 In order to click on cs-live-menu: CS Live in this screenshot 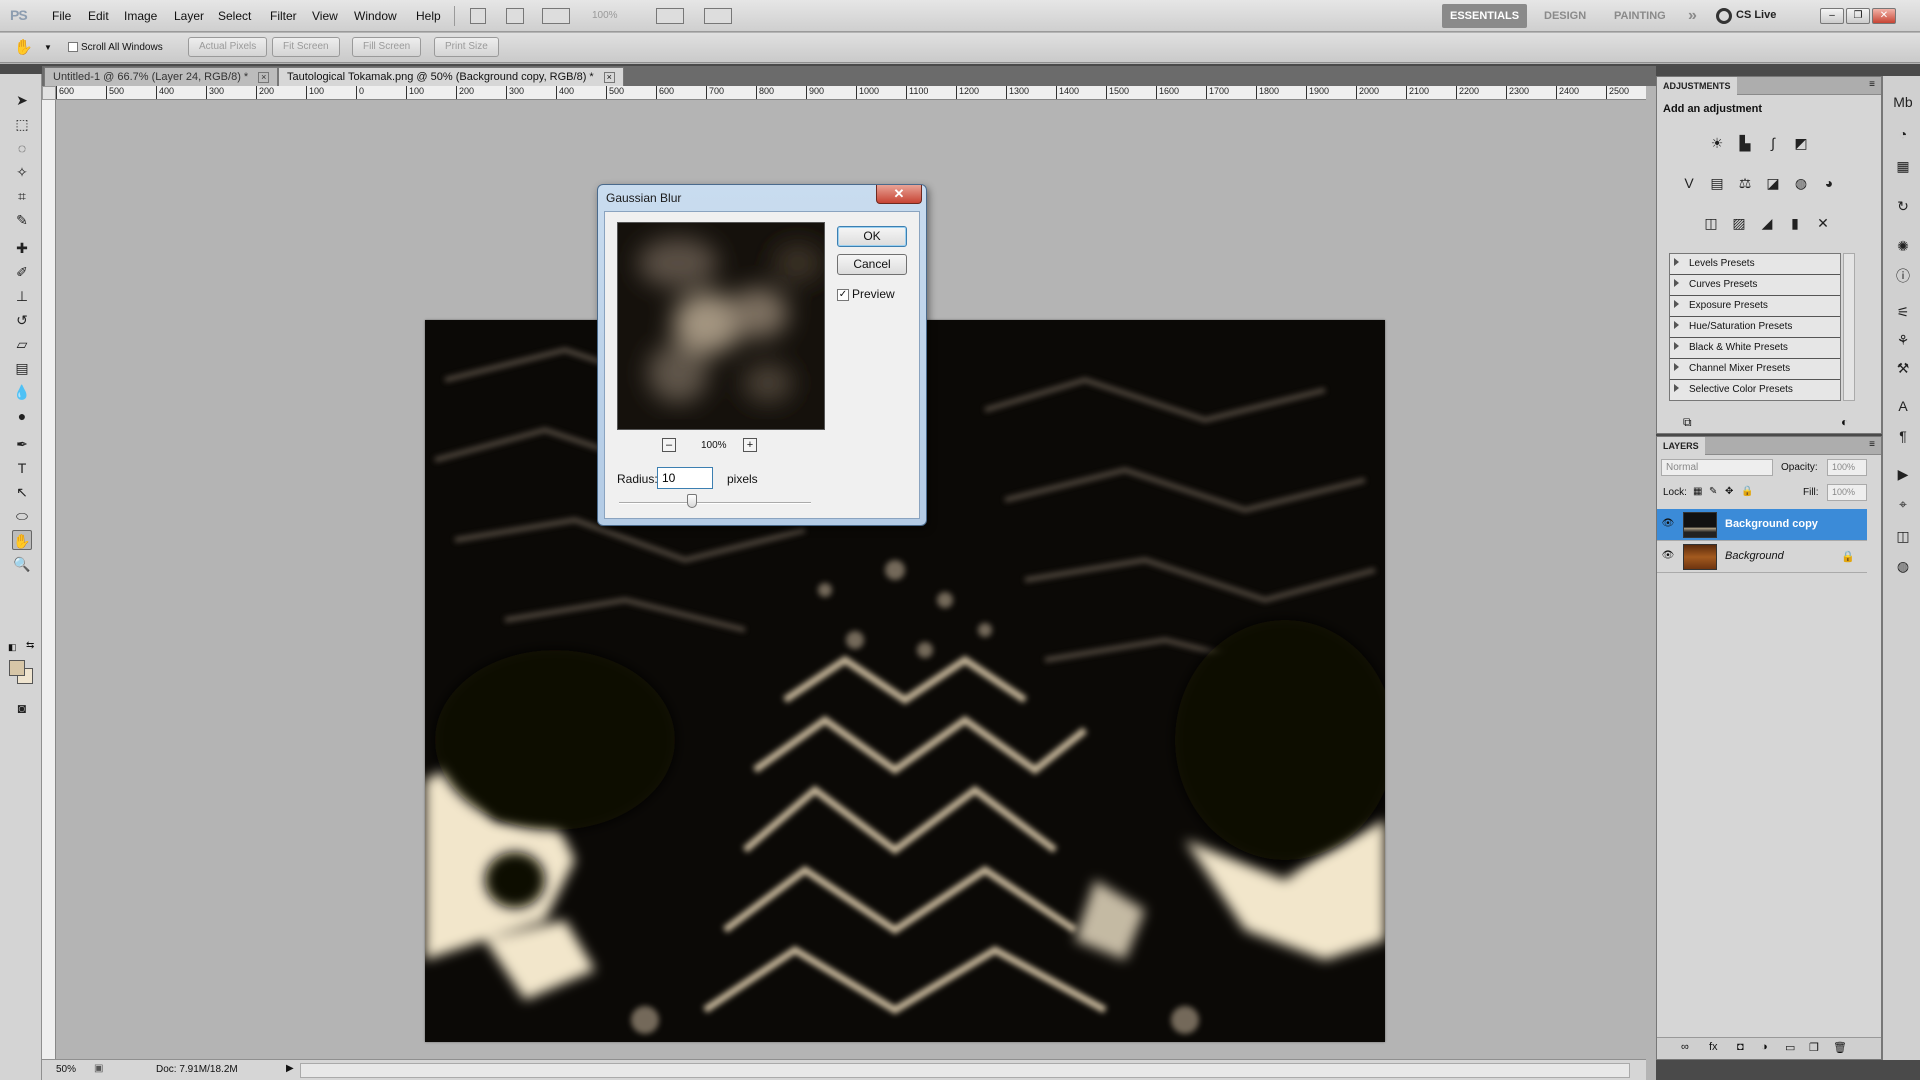, I will do `click(1756, 15)`.